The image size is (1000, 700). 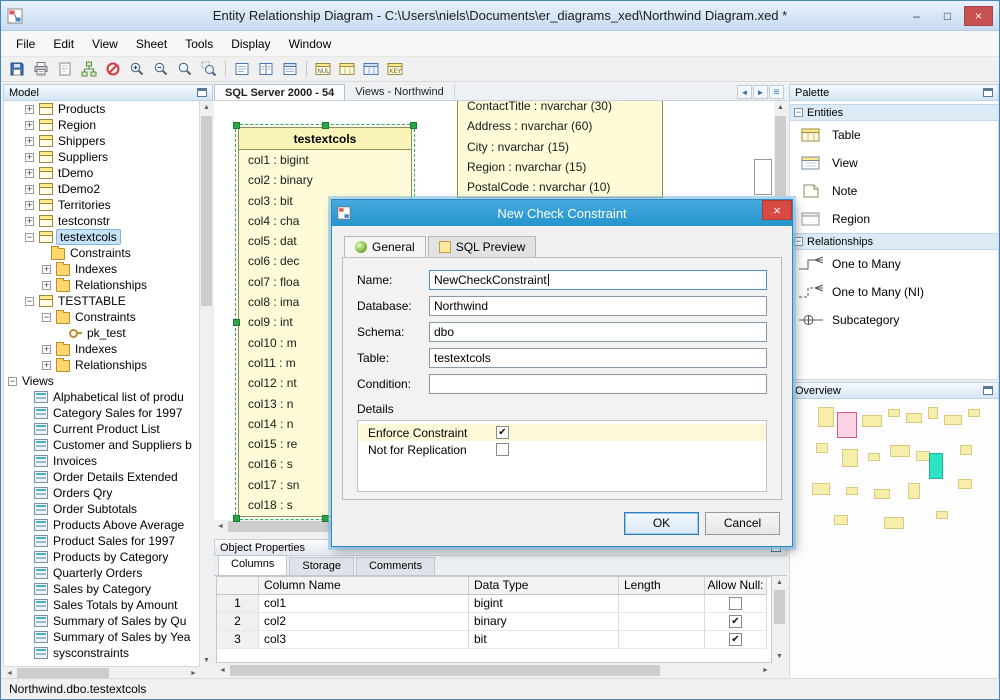 I want to click on scroll-right-button: ►, so click(x=765, y=670).